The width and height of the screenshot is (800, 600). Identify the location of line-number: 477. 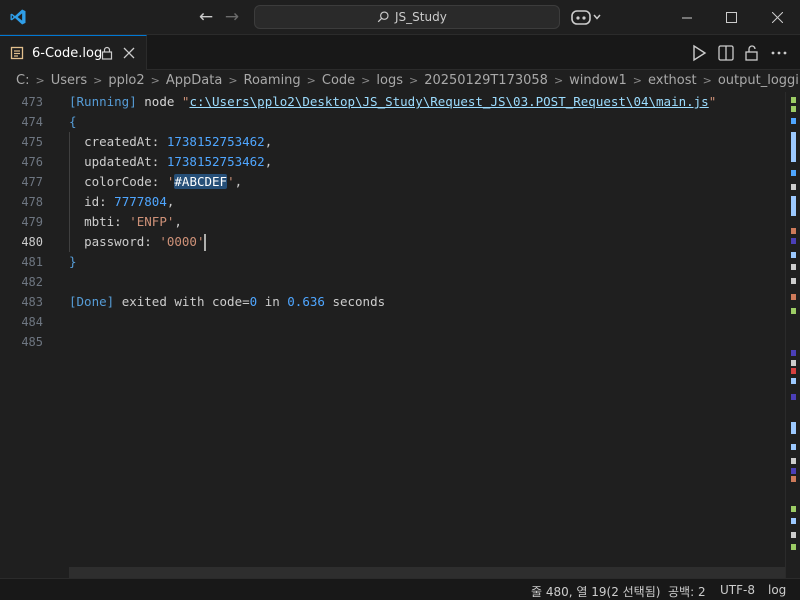
(32, 182).